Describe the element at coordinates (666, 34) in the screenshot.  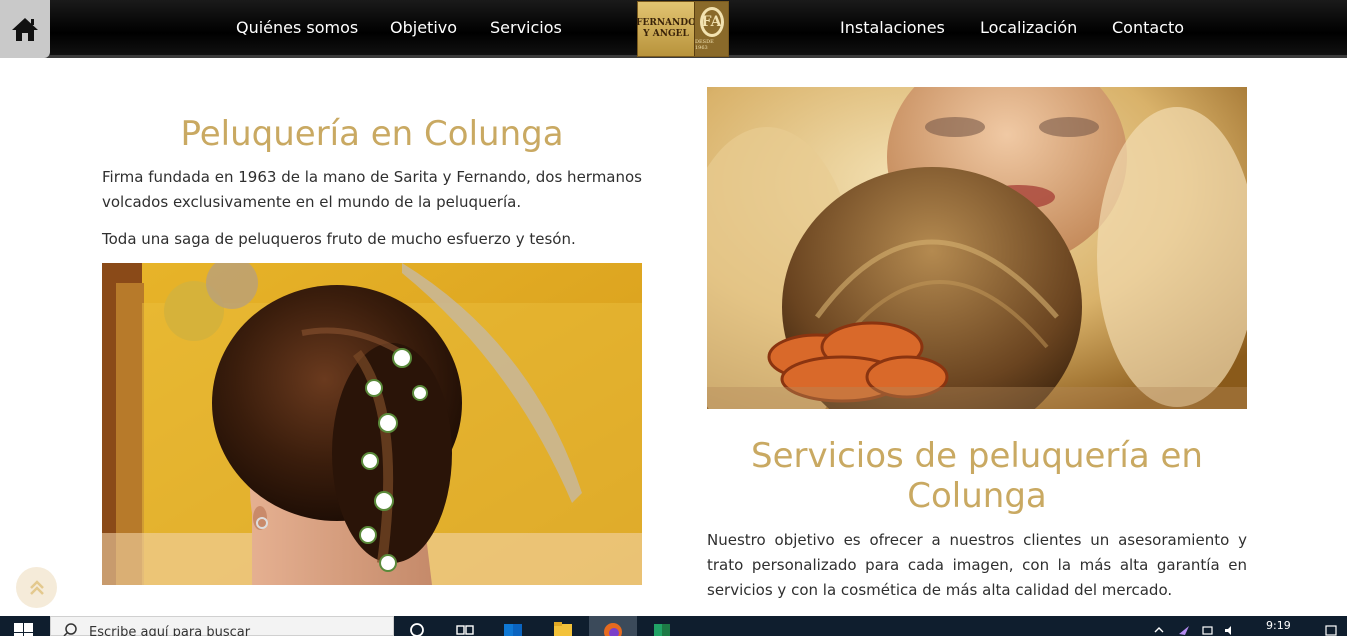
I see `logo-line2: Y ANGEL` at that location.